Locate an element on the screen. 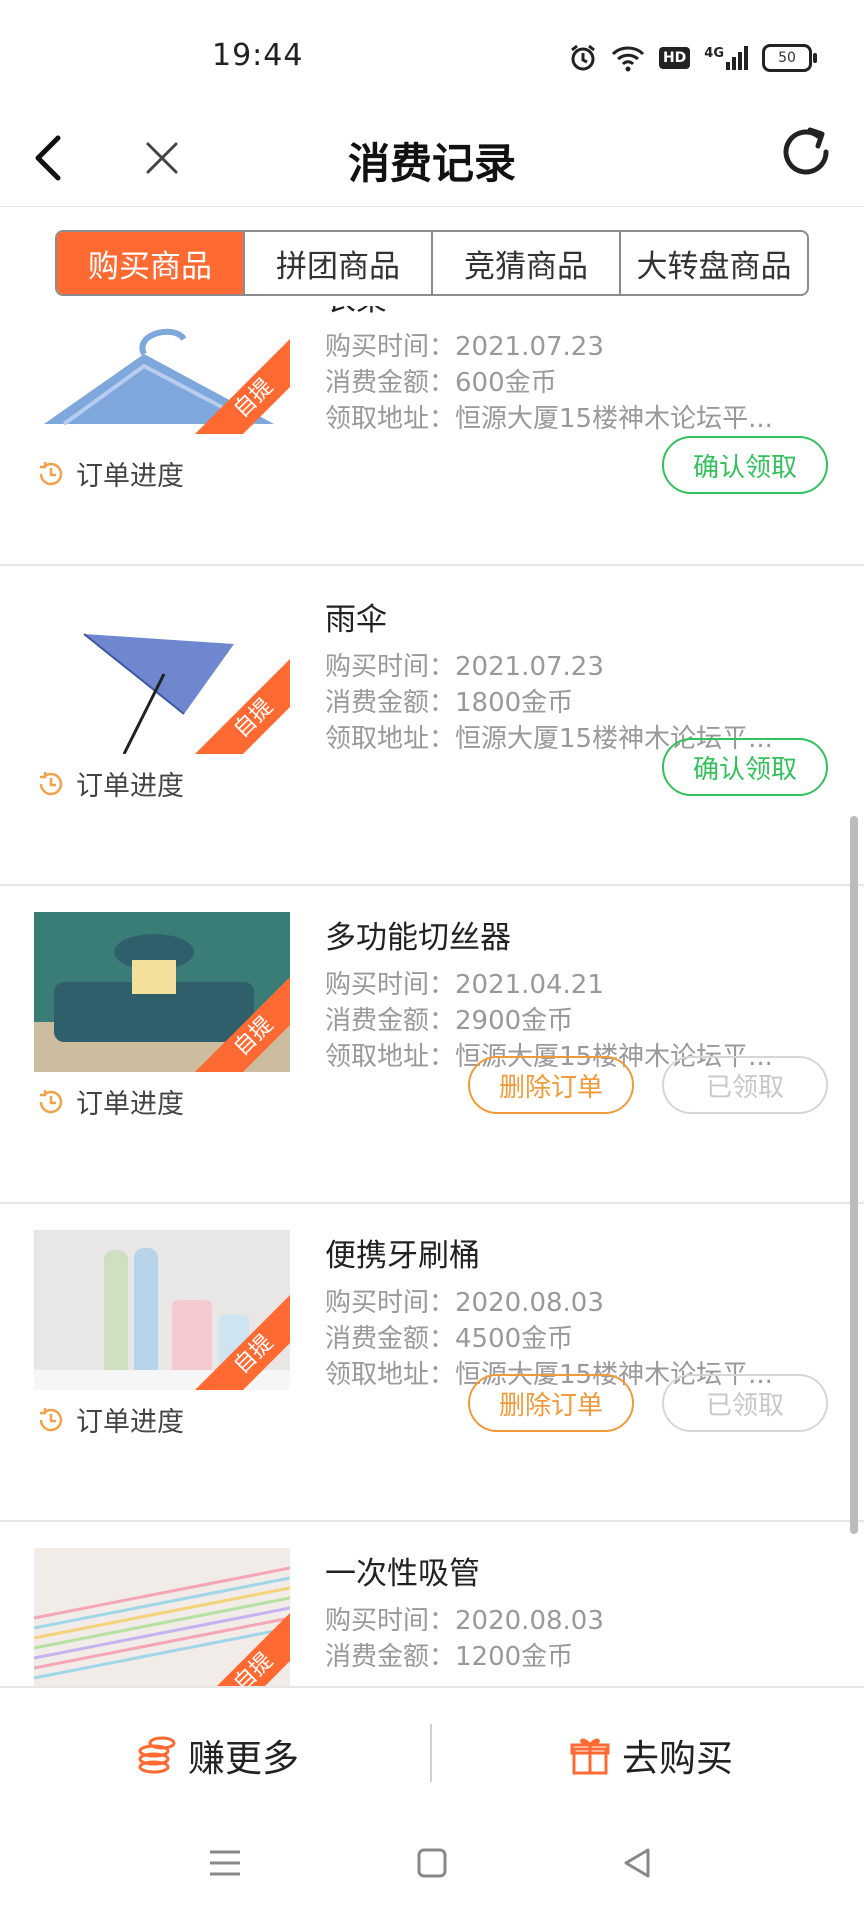 Image resolution: width=864 pixels, height=1920 pixels. earn-more-button: 赚更多 is located at coordinates (216, 1755).